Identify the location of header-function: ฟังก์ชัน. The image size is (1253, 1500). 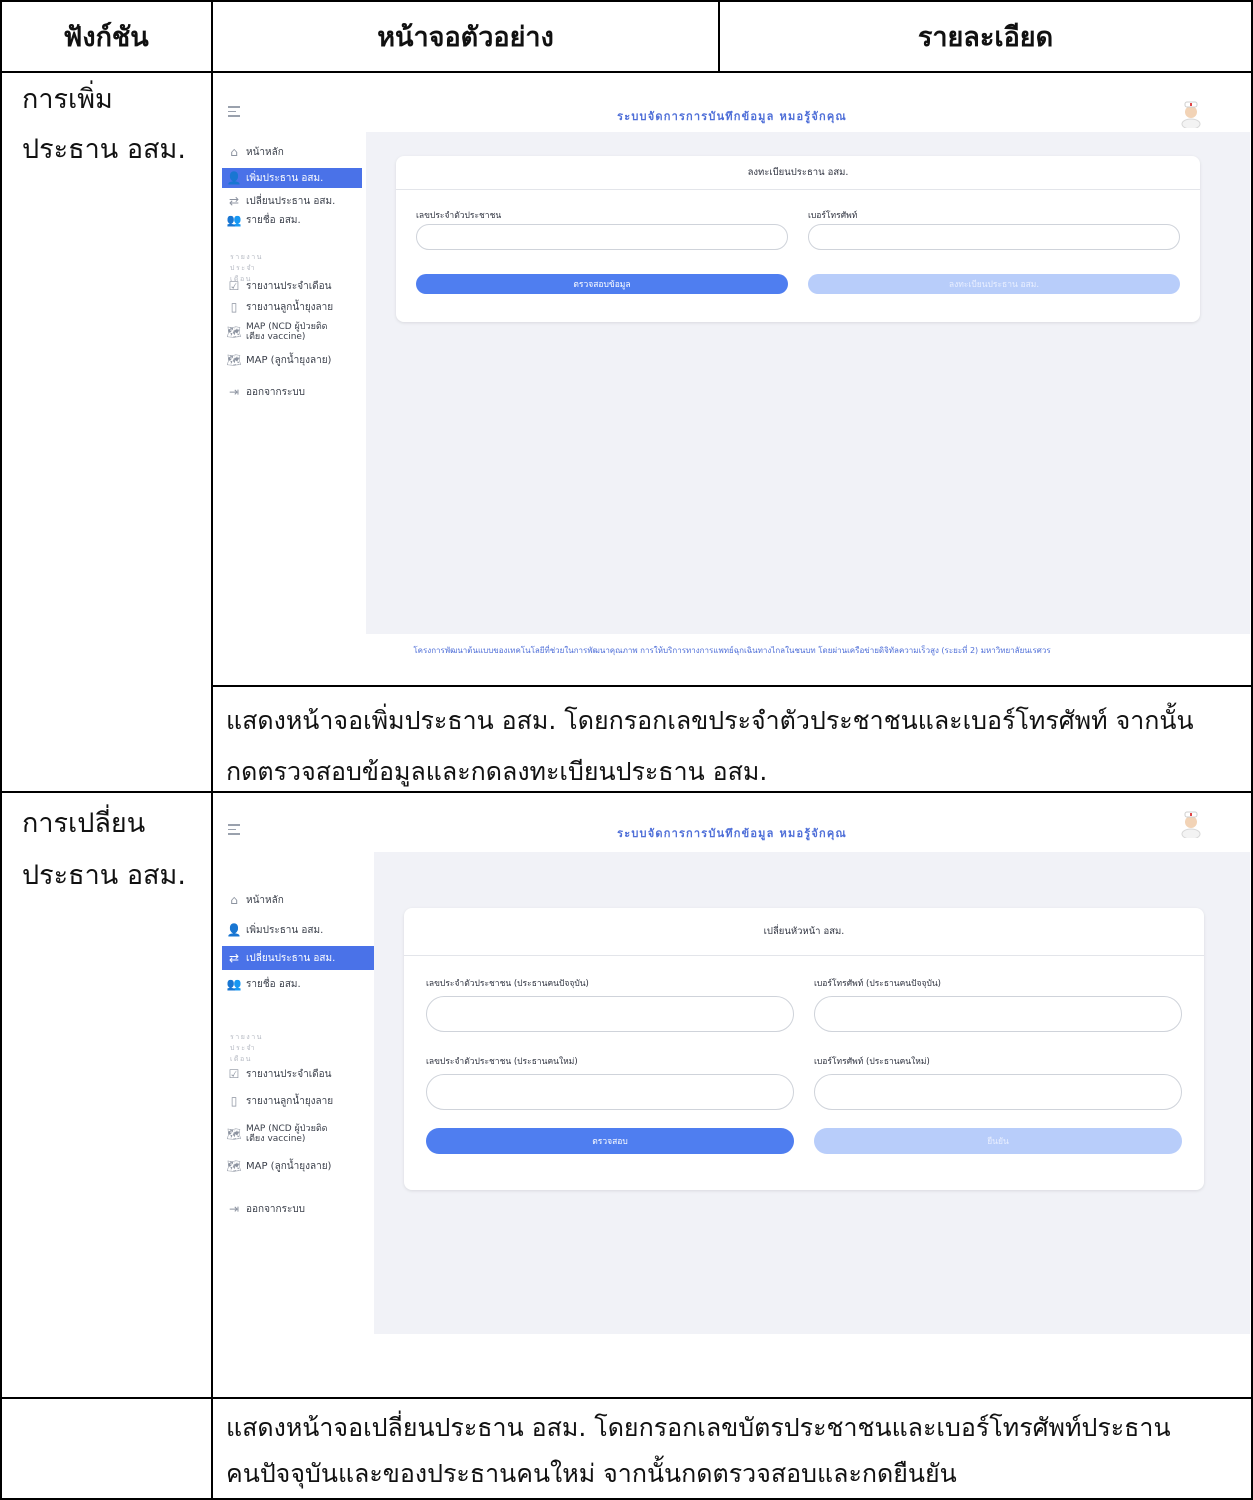
(106, 37).